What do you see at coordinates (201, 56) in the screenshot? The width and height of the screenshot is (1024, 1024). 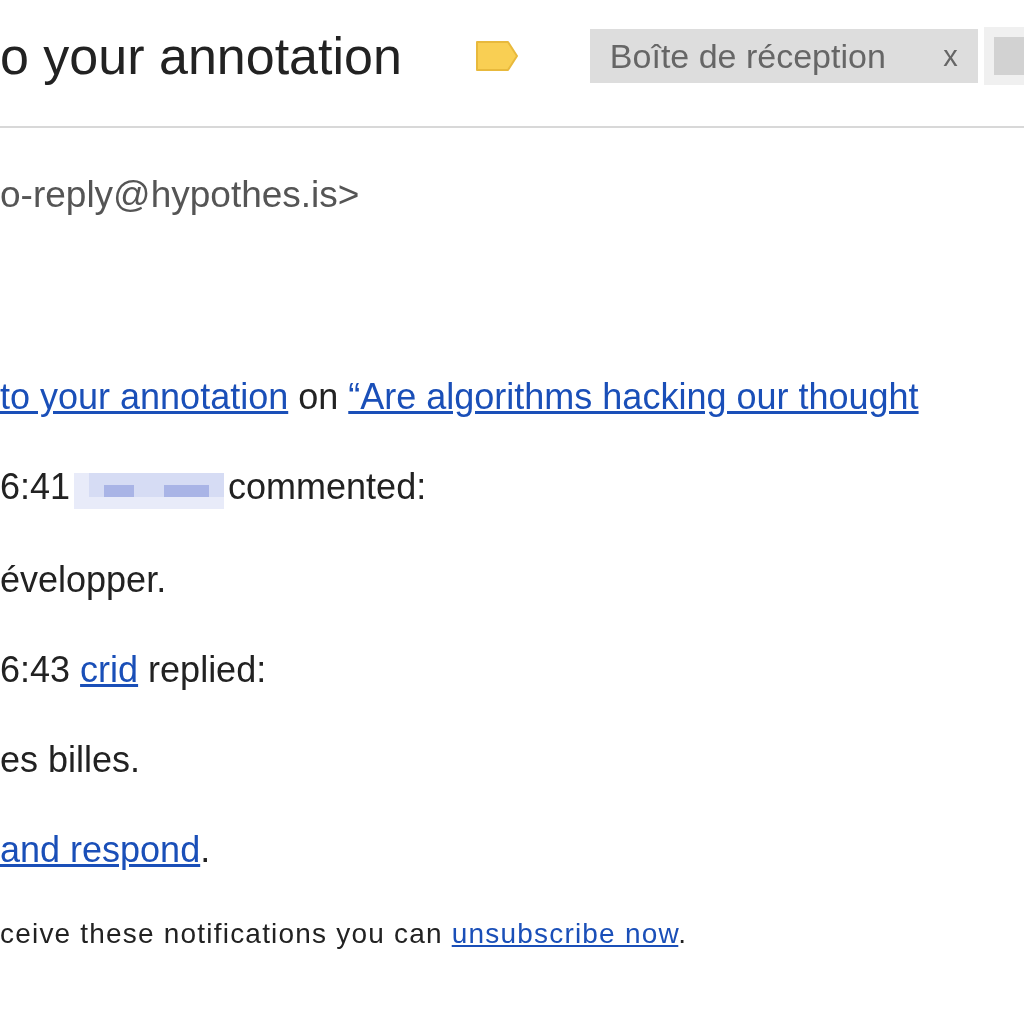 I see `email-subject: o your annotation` at bounding box center [201, 56].